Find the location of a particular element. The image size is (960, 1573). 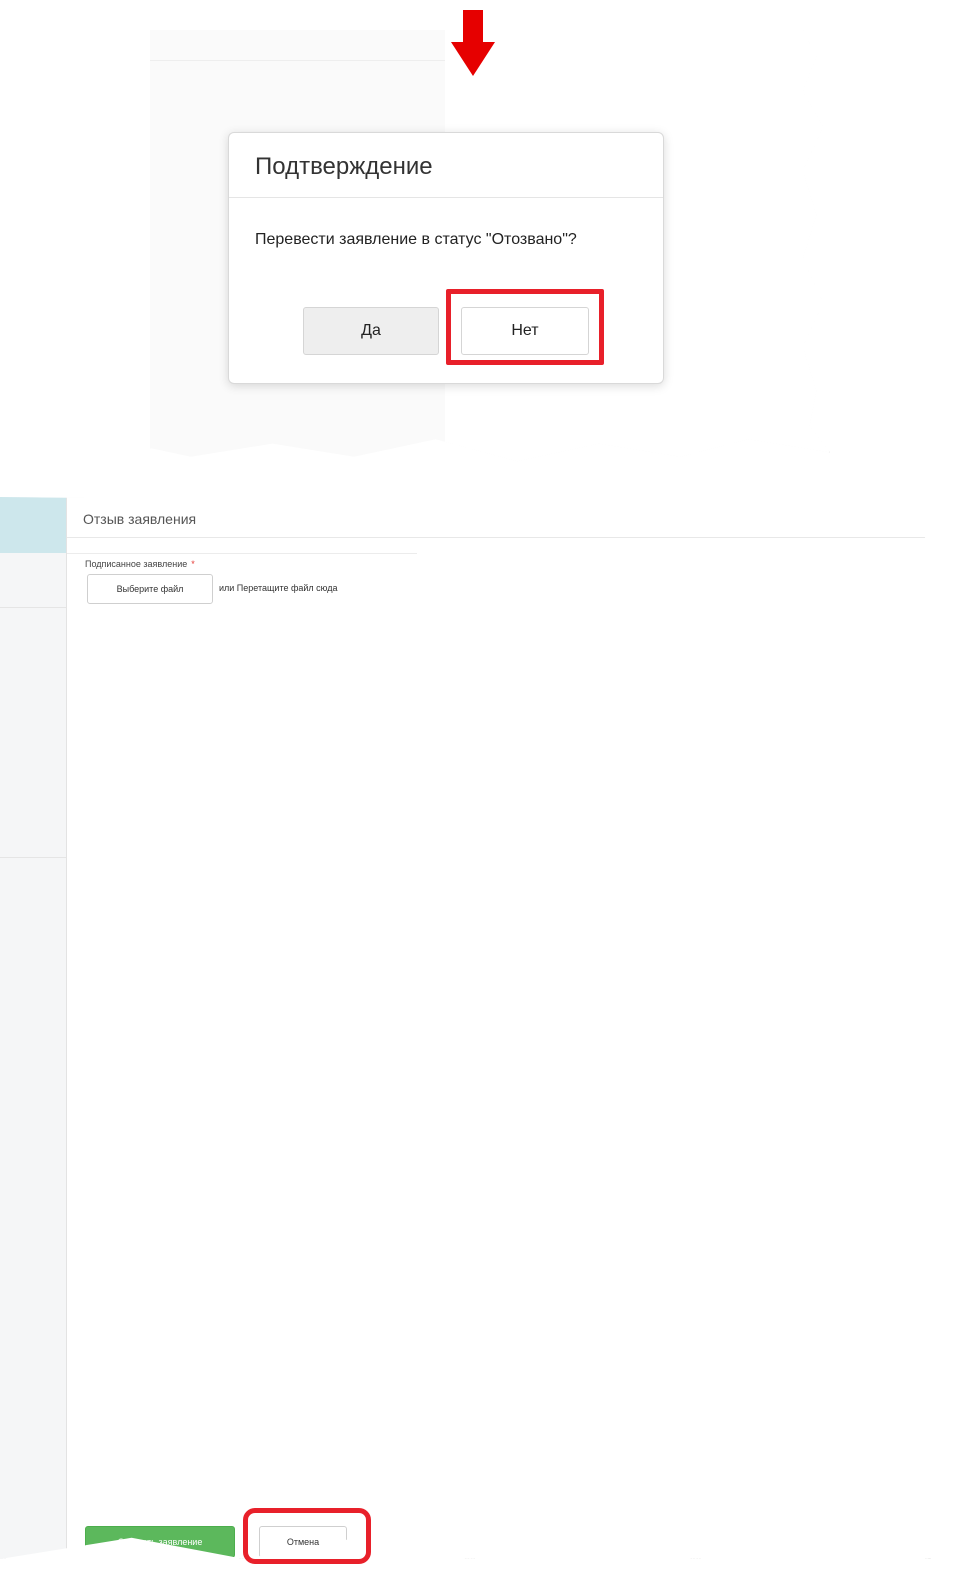

background-sidebar-header is located at coordinates (33, 525).